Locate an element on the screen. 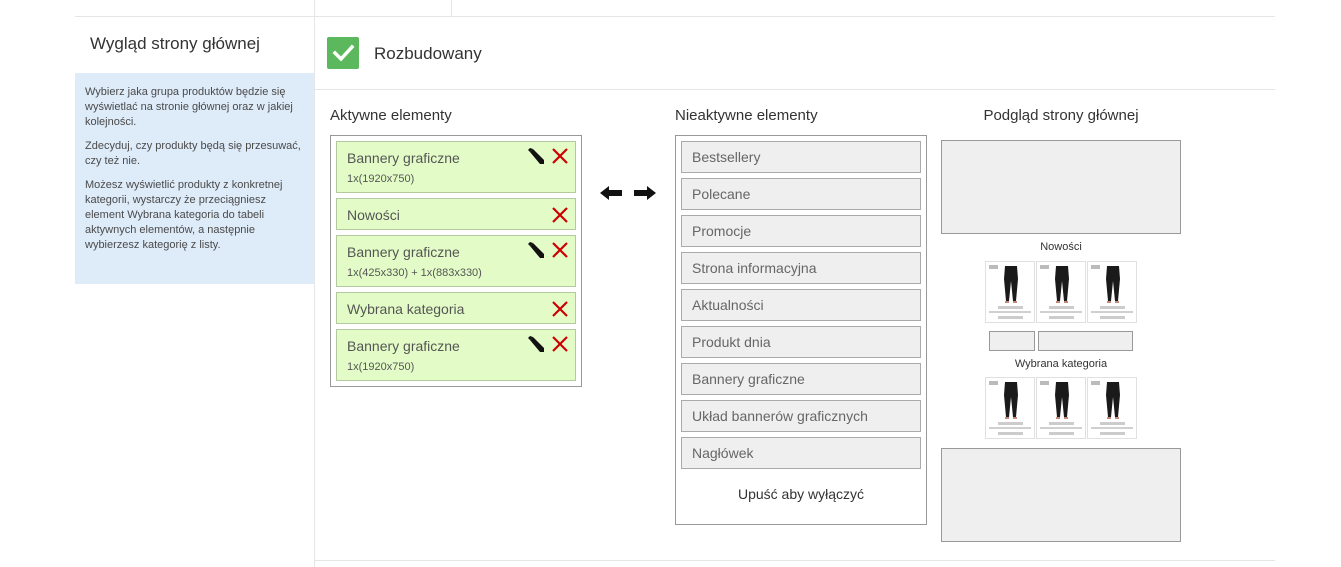 The image size is (1341, 567). active-item: Wybrana kategoria is located at coordinates (456, 308).